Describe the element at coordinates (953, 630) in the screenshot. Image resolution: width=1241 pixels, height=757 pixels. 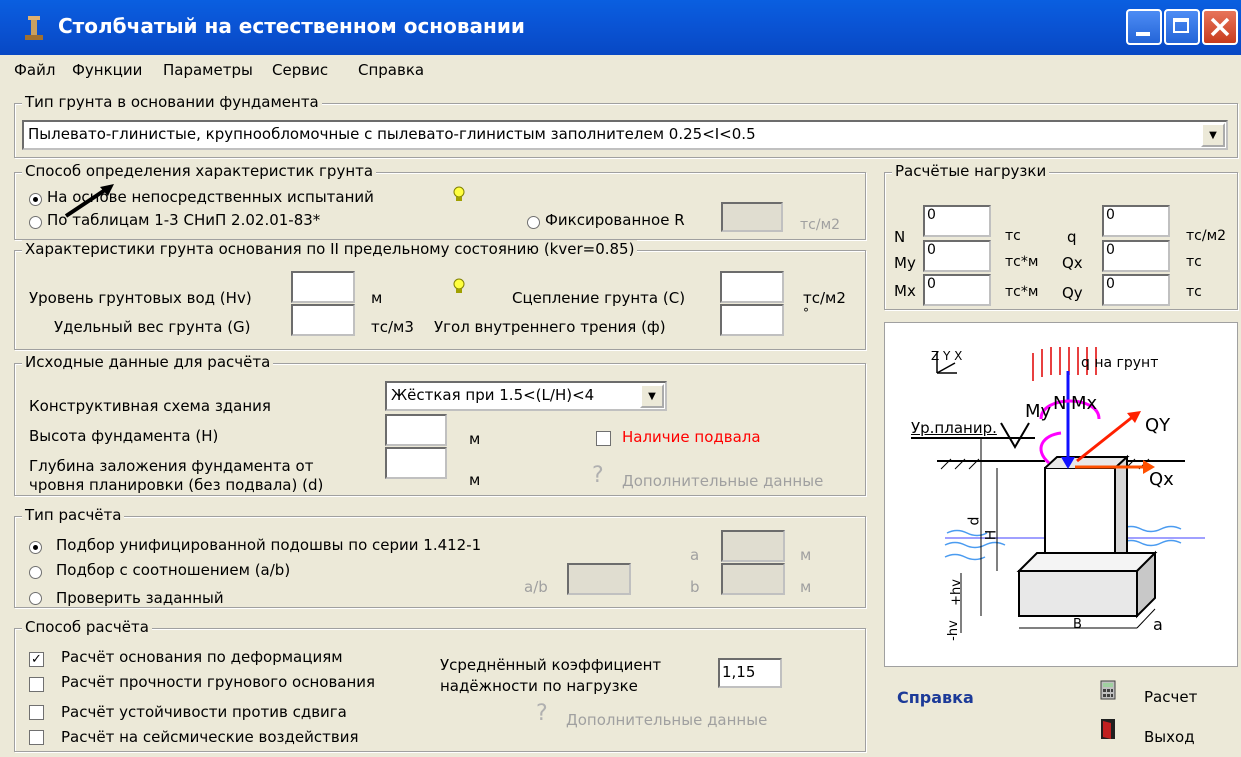
I see `diagram-minus-hv-label: -hv` at that location.